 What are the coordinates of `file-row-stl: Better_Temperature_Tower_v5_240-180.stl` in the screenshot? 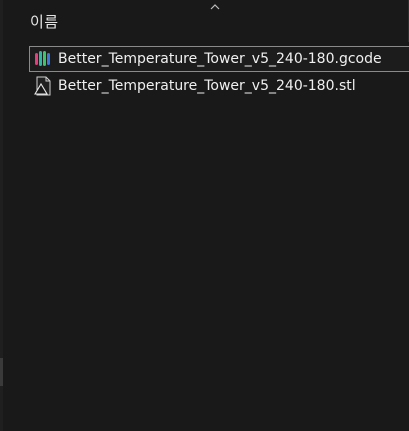 It's located at (219, 86).